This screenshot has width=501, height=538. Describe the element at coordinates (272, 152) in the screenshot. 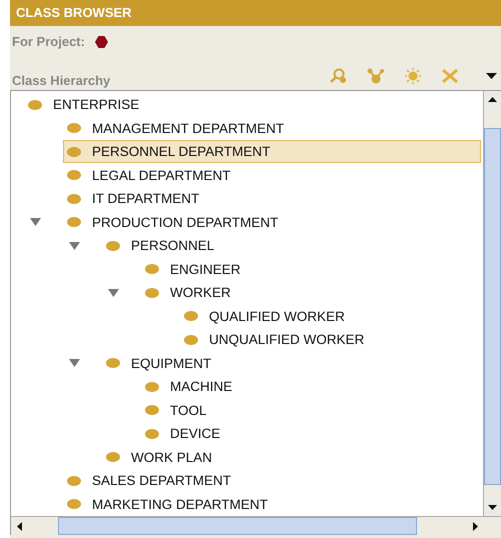

I see `tree-item: PERSONNEL DEPARTMENT` at that location.